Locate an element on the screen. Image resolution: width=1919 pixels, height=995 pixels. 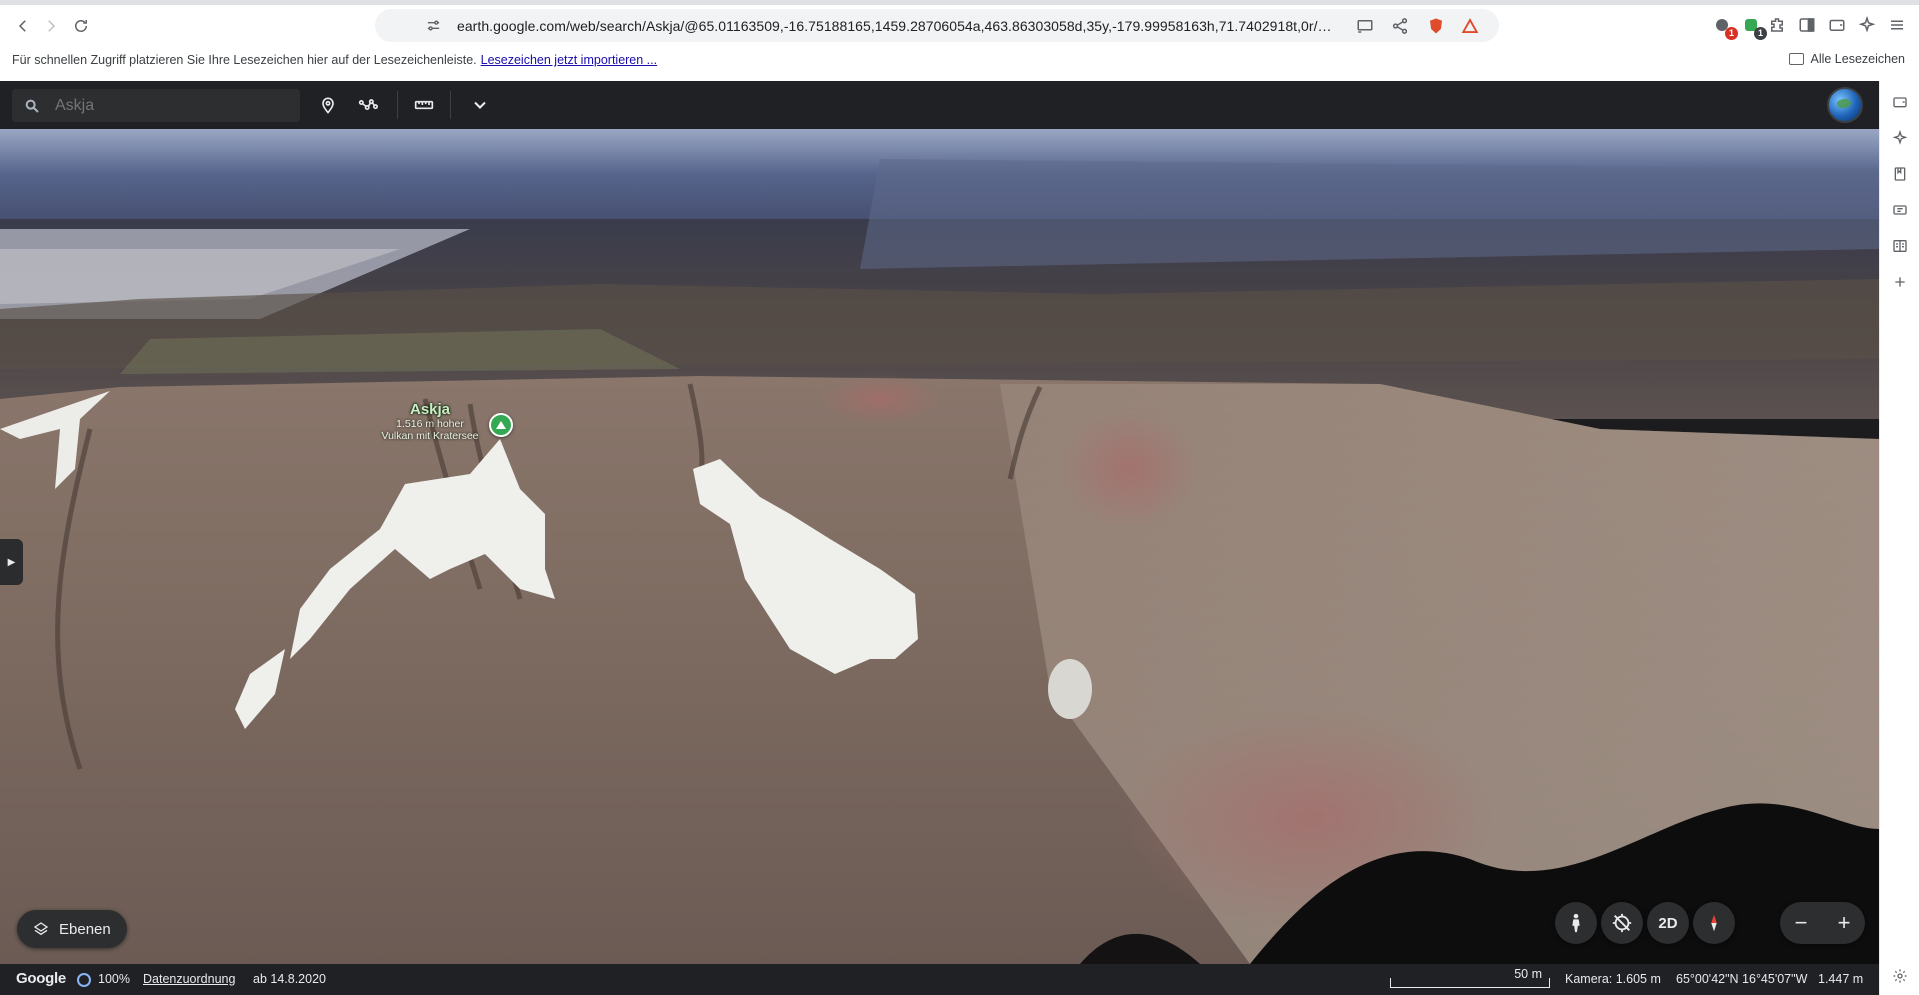
arrow-right-icon is located at coordinates (52, 26).